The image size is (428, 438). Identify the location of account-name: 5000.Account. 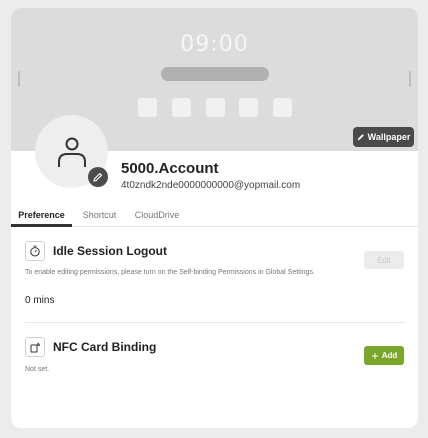
(170, 168).